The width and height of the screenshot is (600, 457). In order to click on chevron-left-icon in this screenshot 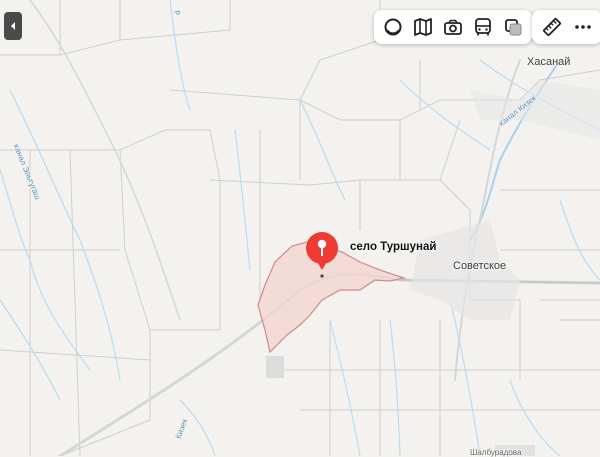, I will do `click(13, 26)`.